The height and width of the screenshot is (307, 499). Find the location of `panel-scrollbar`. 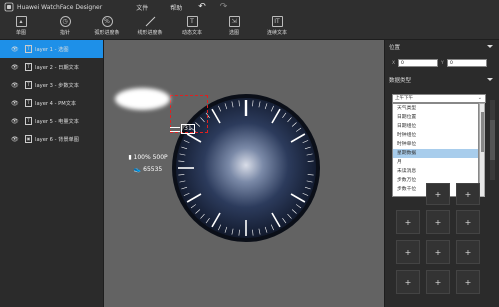

panel-scrollbar is located at coordinates (492, 140).